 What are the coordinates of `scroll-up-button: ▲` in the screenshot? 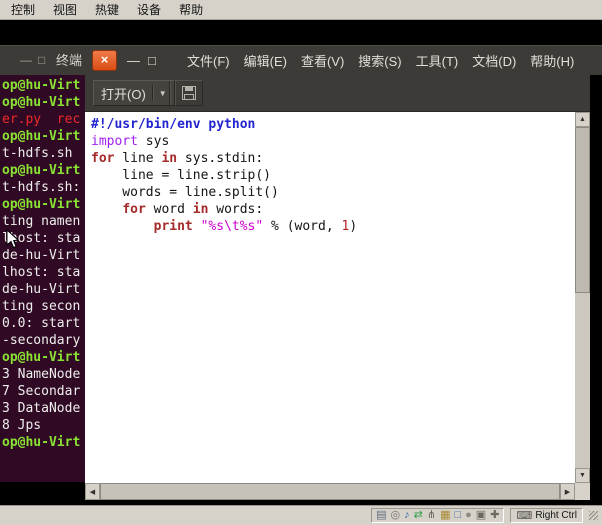 It's located at (582, 119).